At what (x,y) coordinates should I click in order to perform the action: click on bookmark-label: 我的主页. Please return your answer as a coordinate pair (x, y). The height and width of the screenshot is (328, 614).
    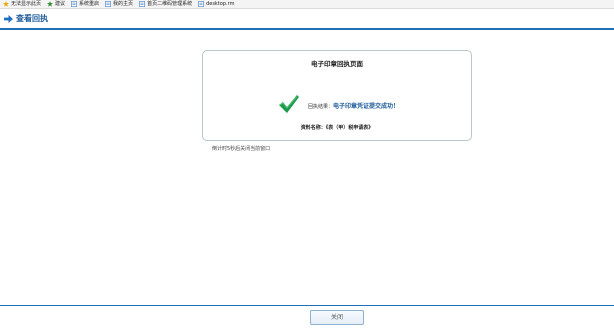
    Looking at the image, I should click on (123, 3).